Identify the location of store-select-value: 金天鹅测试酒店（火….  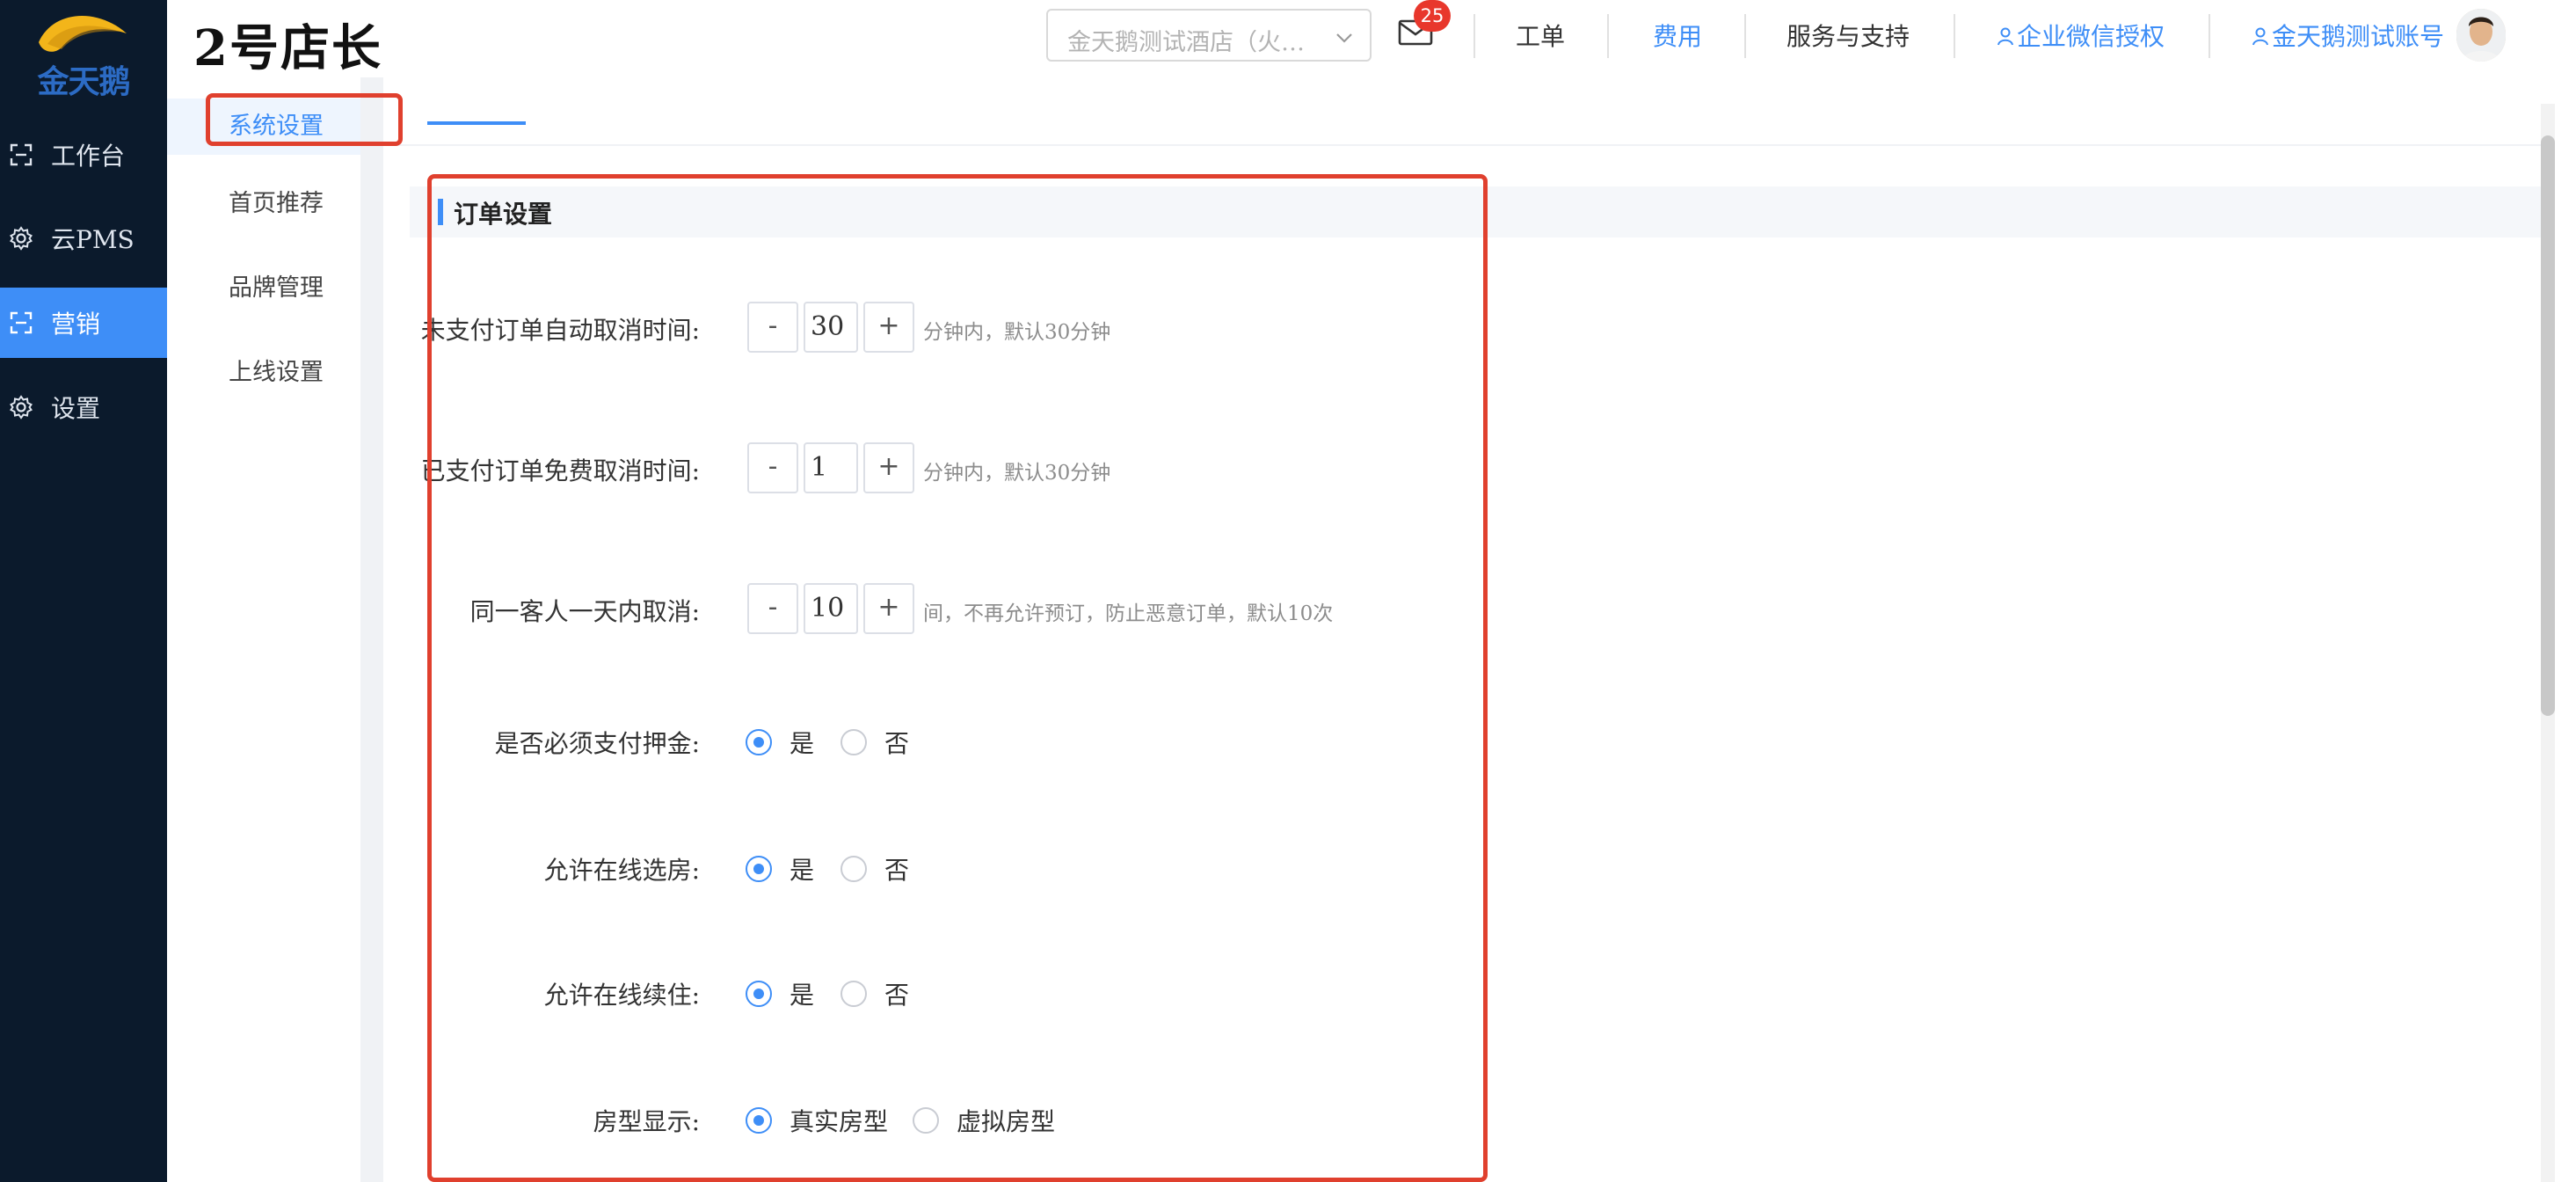
(1186, 42).